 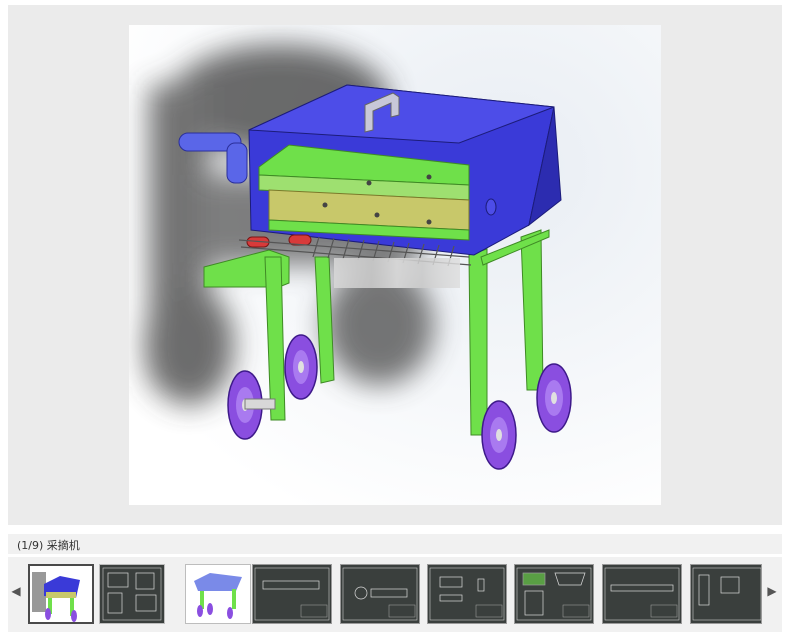 What do you see at coordinates (397, 273) in the screenshot?
I see `blurred-watermark` at bounding box center [397, 273].